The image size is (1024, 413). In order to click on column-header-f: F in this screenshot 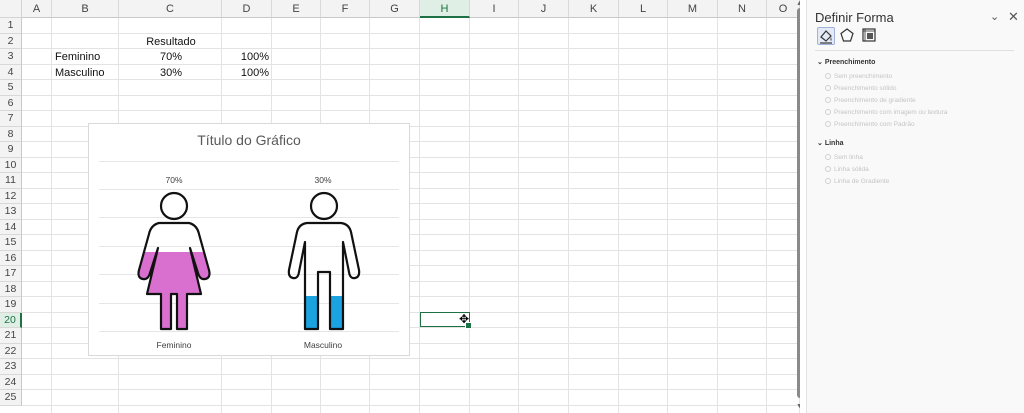, I will do `click(345, 9)`.